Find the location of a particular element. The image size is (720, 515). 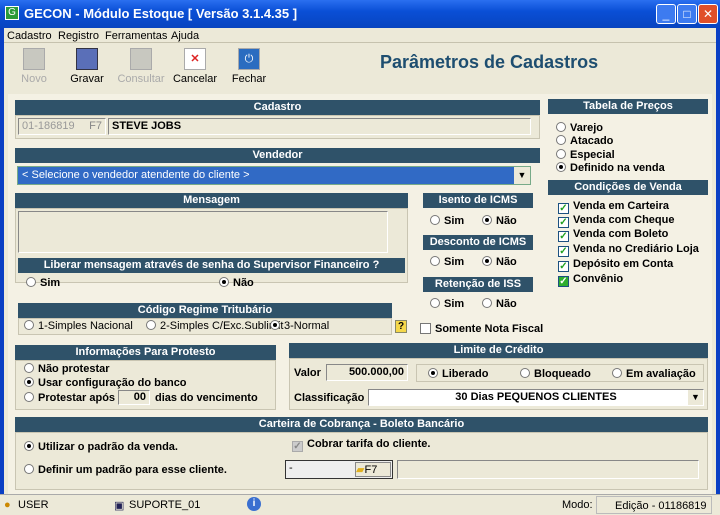

liberado-radio: Liberado is located at coordinates (458, 374).